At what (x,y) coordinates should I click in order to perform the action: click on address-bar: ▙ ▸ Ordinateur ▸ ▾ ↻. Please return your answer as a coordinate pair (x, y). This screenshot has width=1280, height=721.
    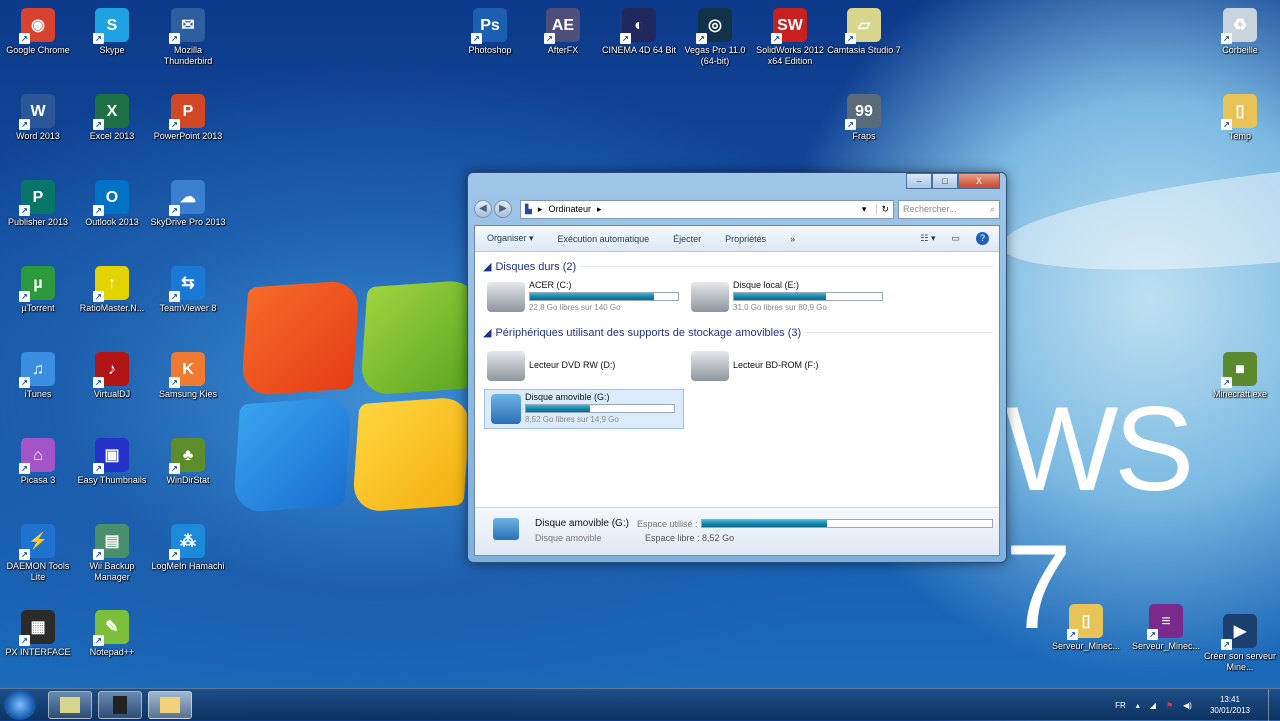
    Looking at the image, I should click on (707, 209).